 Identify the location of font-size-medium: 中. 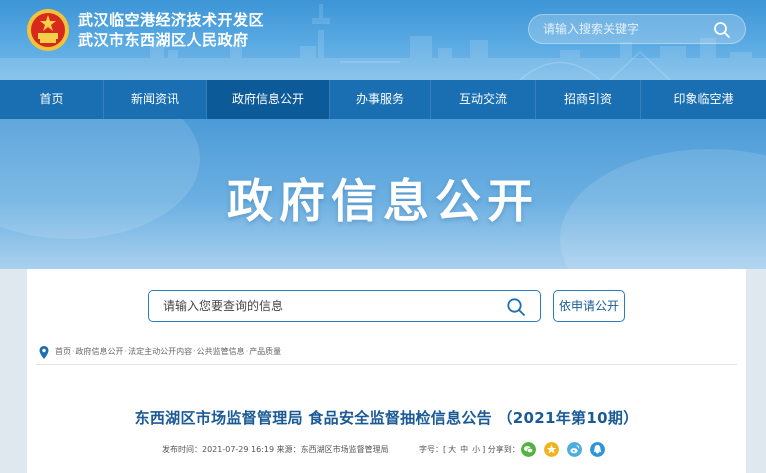
(464, 449).